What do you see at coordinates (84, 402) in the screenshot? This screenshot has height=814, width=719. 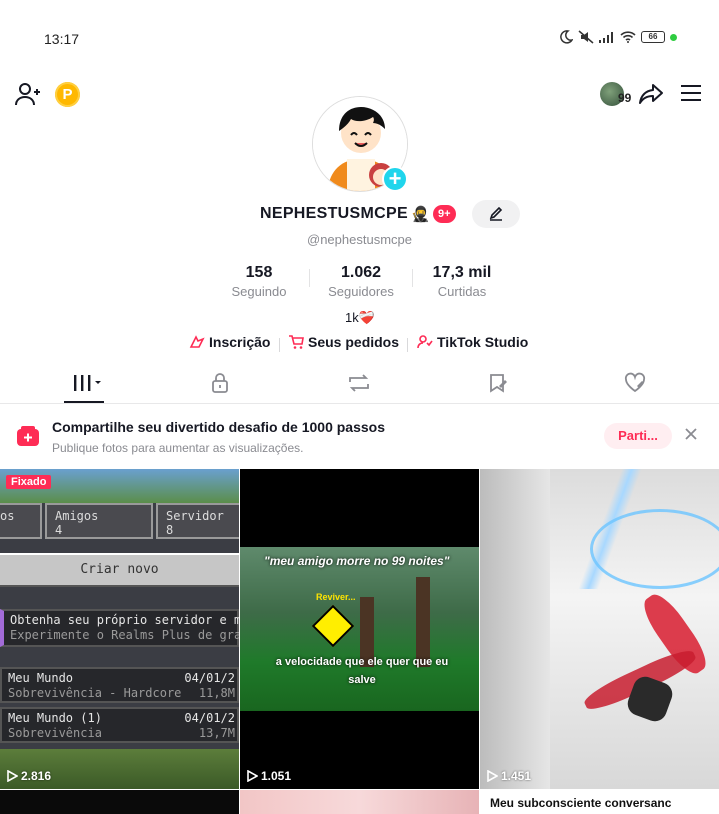 I see `active-tab-indicator` at bounding box center [84, 402].